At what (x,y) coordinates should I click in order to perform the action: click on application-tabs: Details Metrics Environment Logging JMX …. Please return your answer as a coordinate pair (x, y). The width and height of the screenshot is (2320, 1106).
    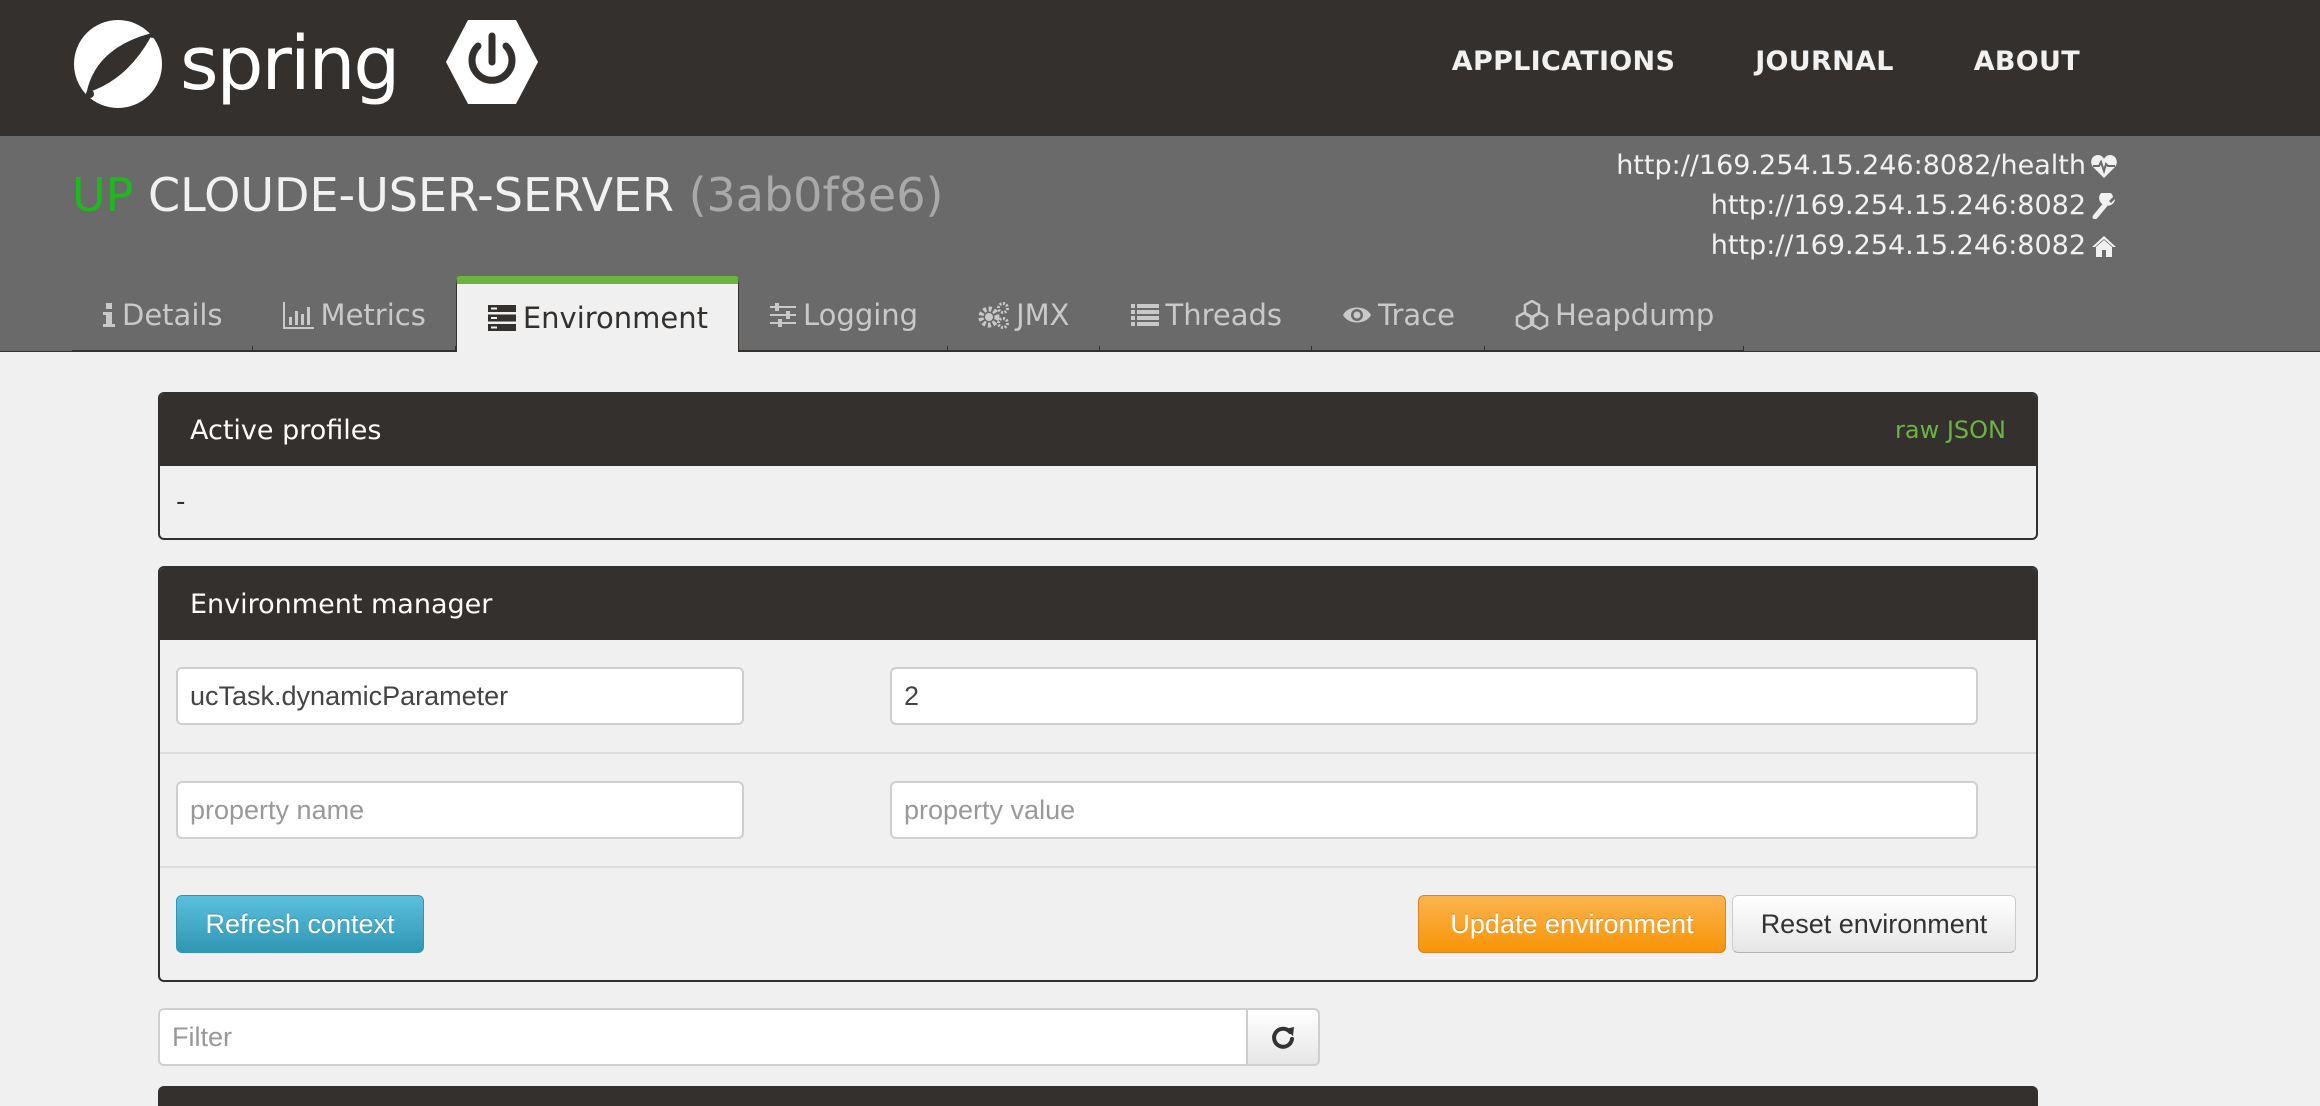
    Looking at the image, I should click on (908, 314).